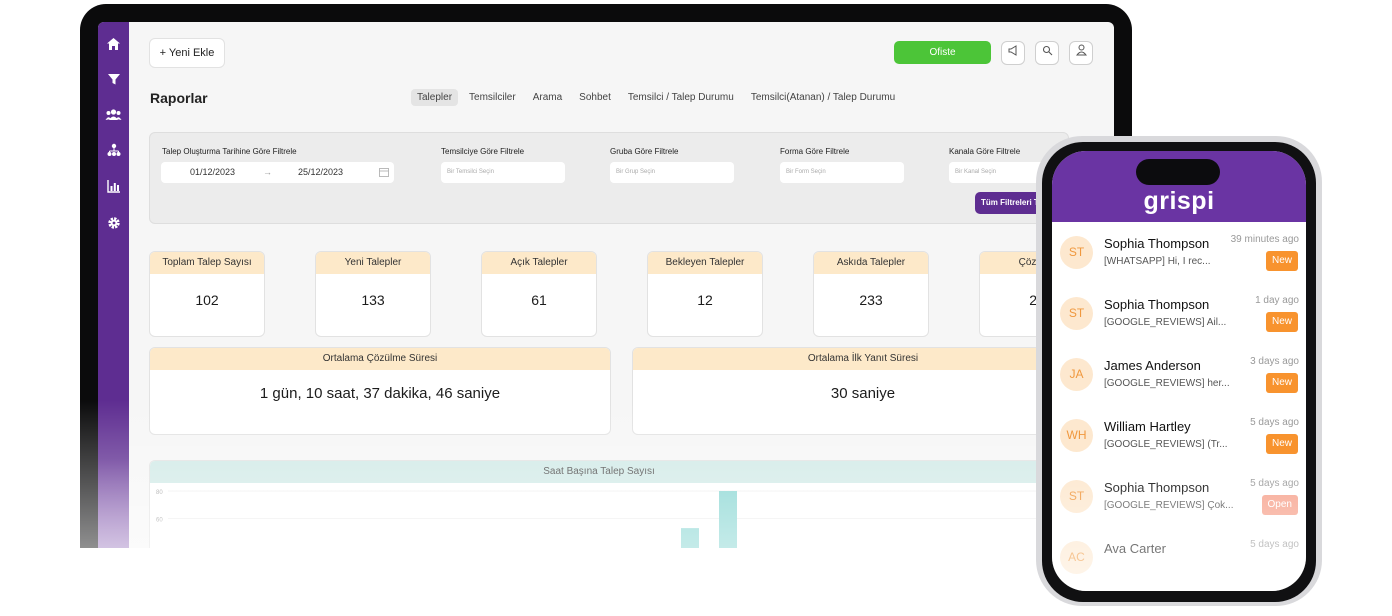  Describe the element at coordinates (113, 46) in the screenshot. I see `home-icon` at that location.